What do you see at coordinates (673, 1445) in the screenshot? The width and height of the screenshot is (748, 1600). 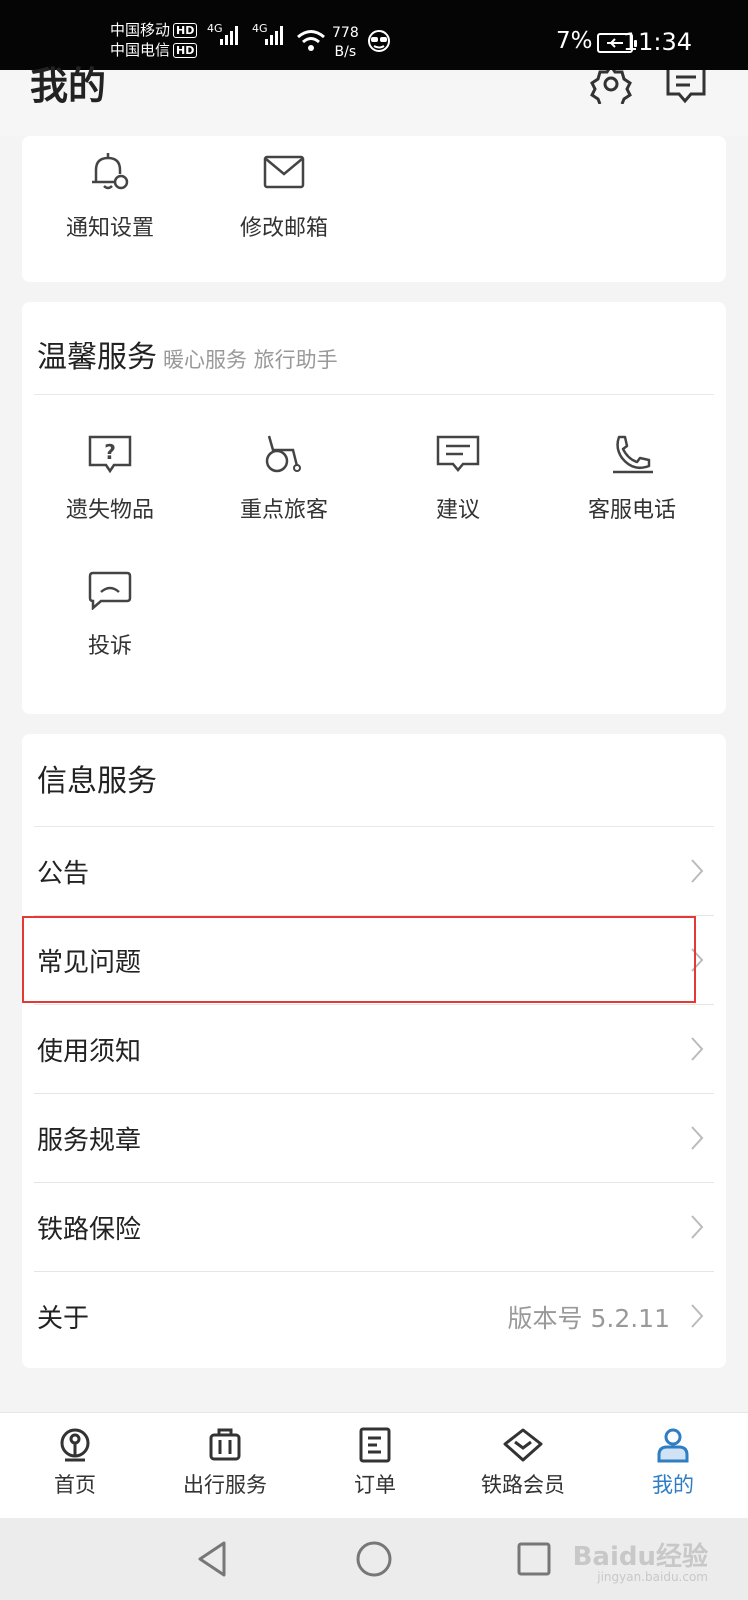 I see `person-icon` at bounding box center [673, 1445].